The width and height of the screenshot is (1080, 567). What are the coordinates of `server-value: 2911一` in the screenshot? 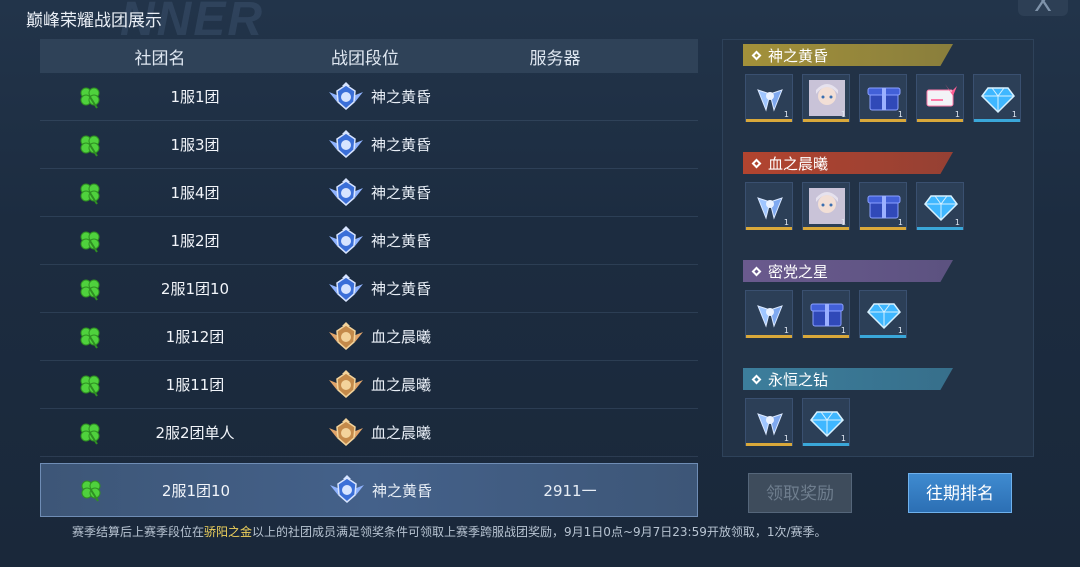 It's located at (570, 490).